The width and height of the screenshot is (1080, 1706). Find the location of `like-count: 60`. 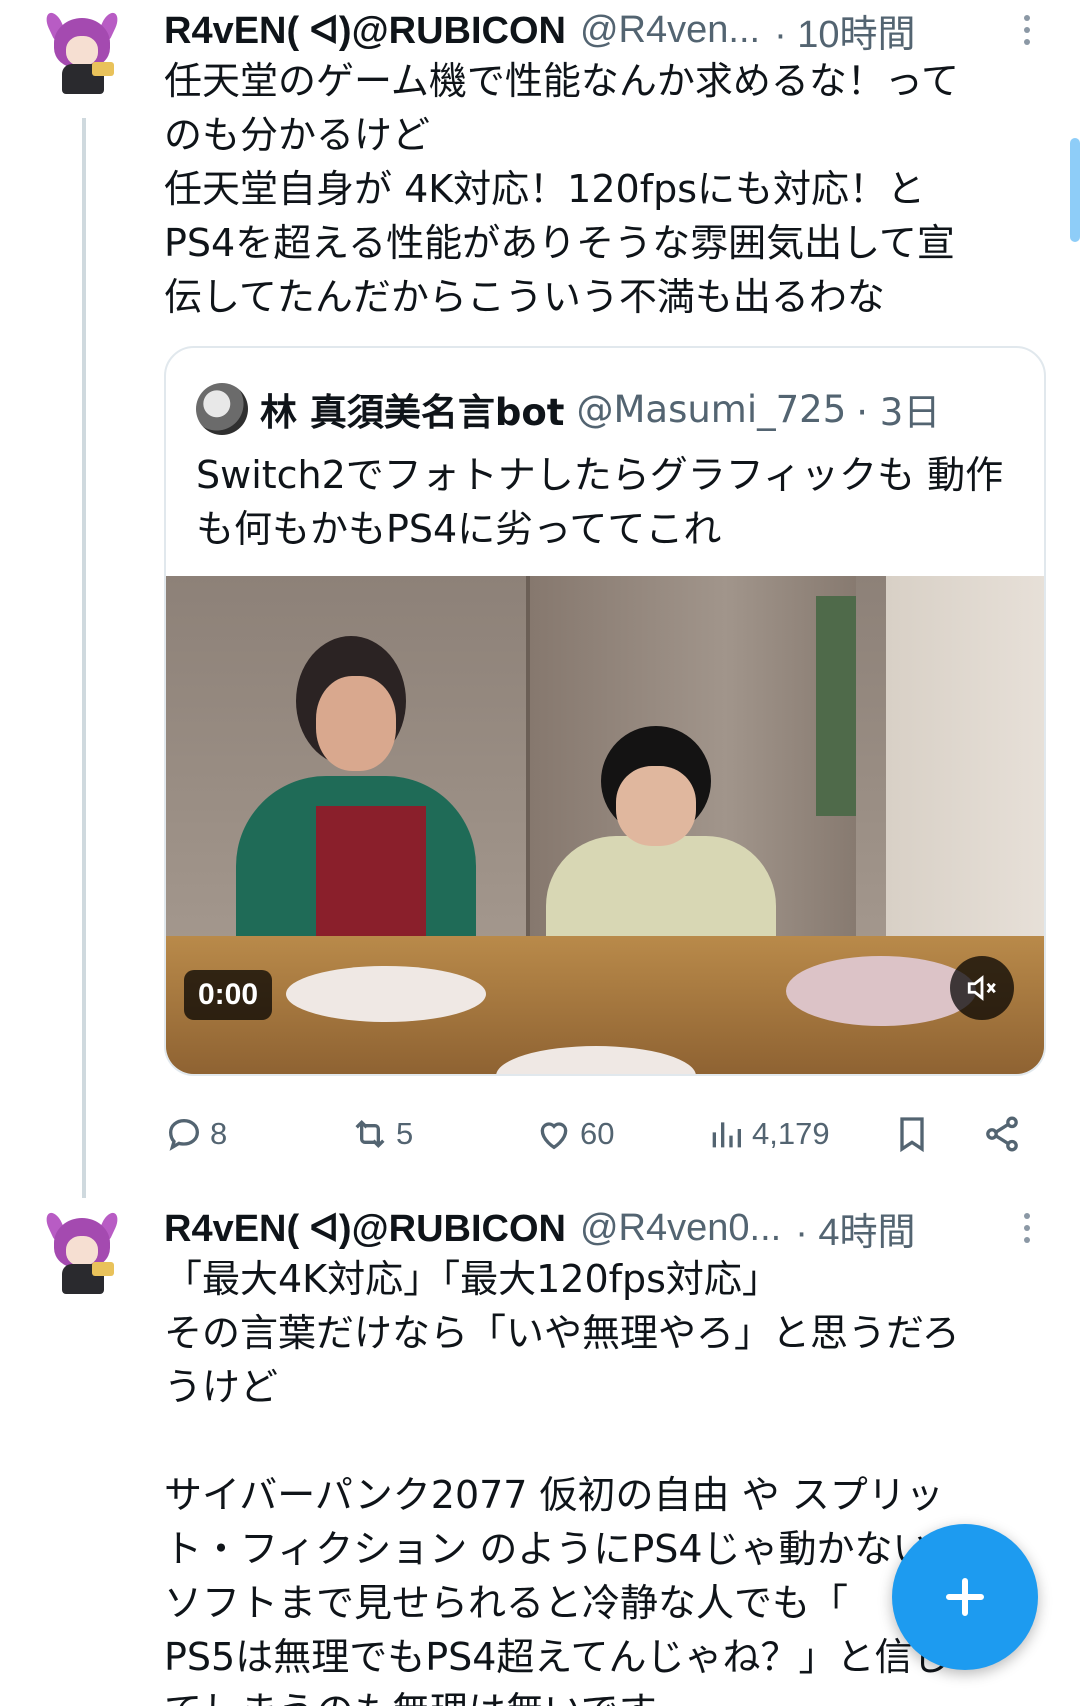

like-count: 60 is located at coordinates (597, 1133).